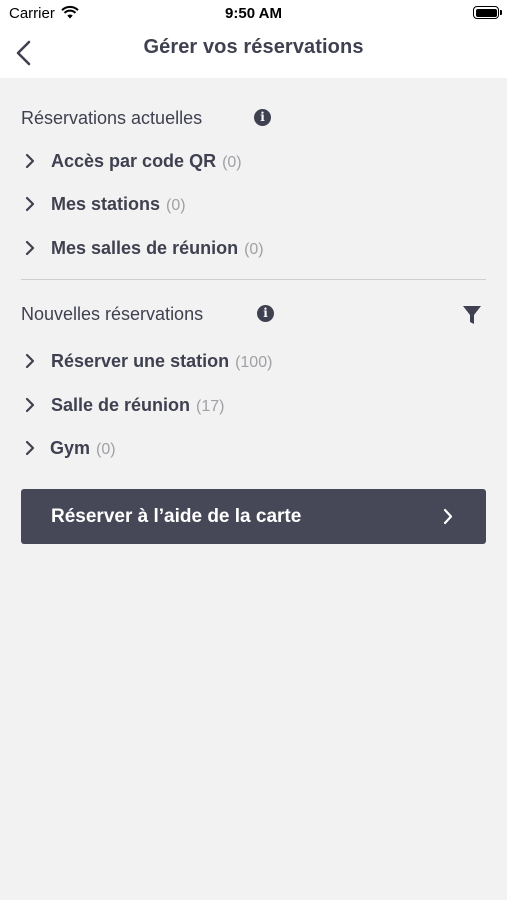 Image resolution: width=507 pixels, height=900 pixels. I want to click on list-item-label: Réserver une station (100), so click(162, 361).